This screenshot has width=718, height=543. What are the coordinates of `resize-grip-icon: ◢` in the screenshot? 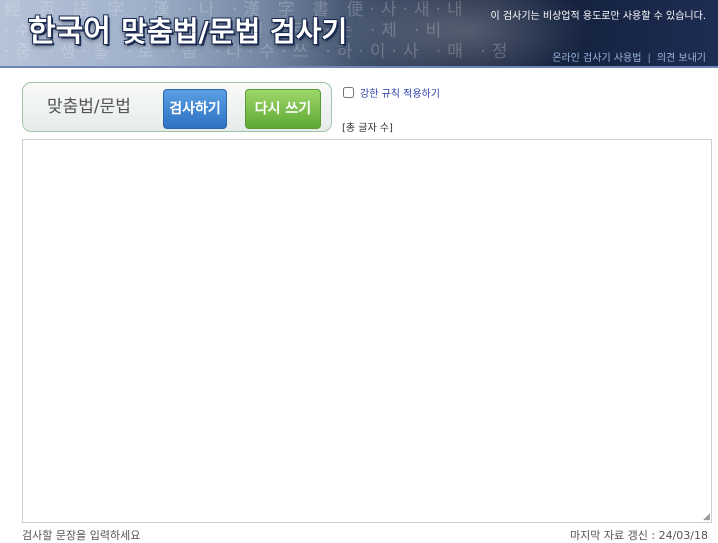 It's located at (707, 517).